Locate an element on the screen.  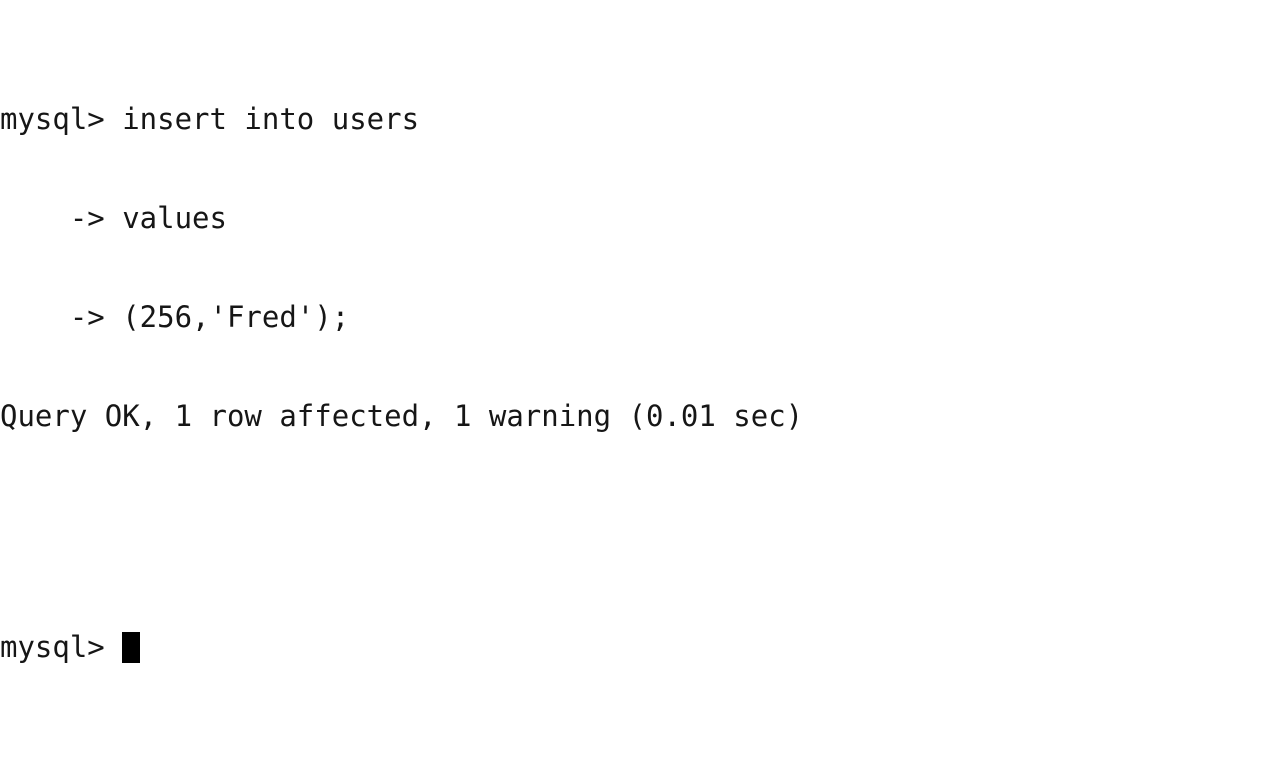
terminal-line: mysql> insert into users is located at coordinates (210, 119).